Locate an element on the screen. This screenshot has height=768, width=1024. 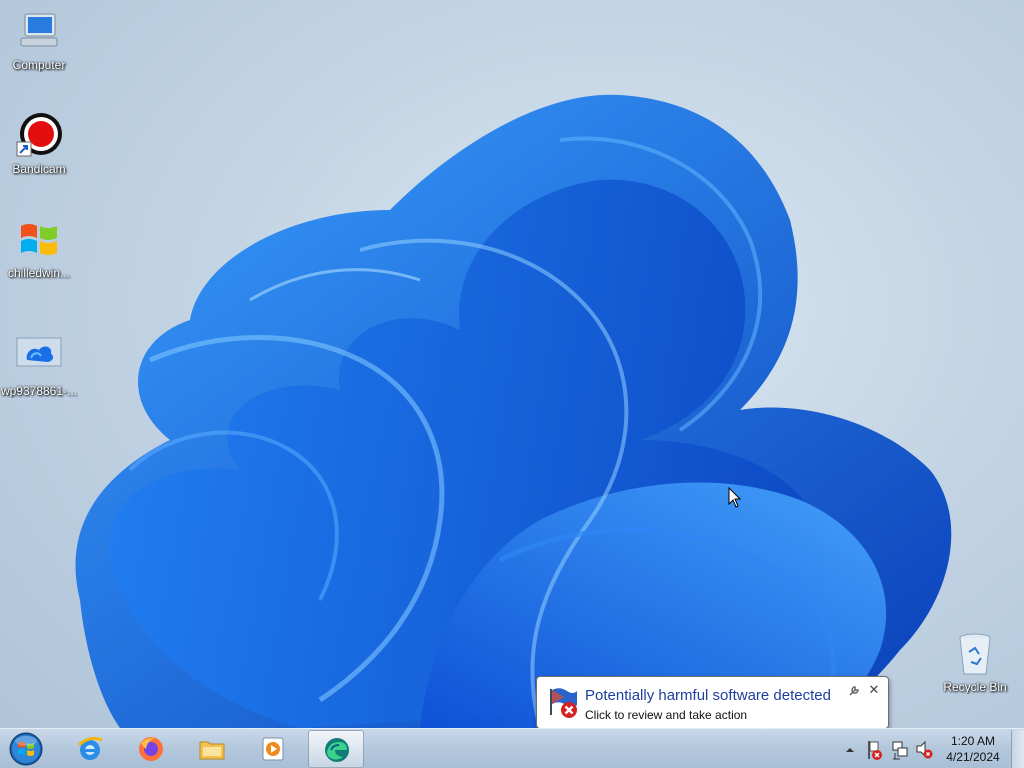
folder-icon is located at coordinates (212, 750).